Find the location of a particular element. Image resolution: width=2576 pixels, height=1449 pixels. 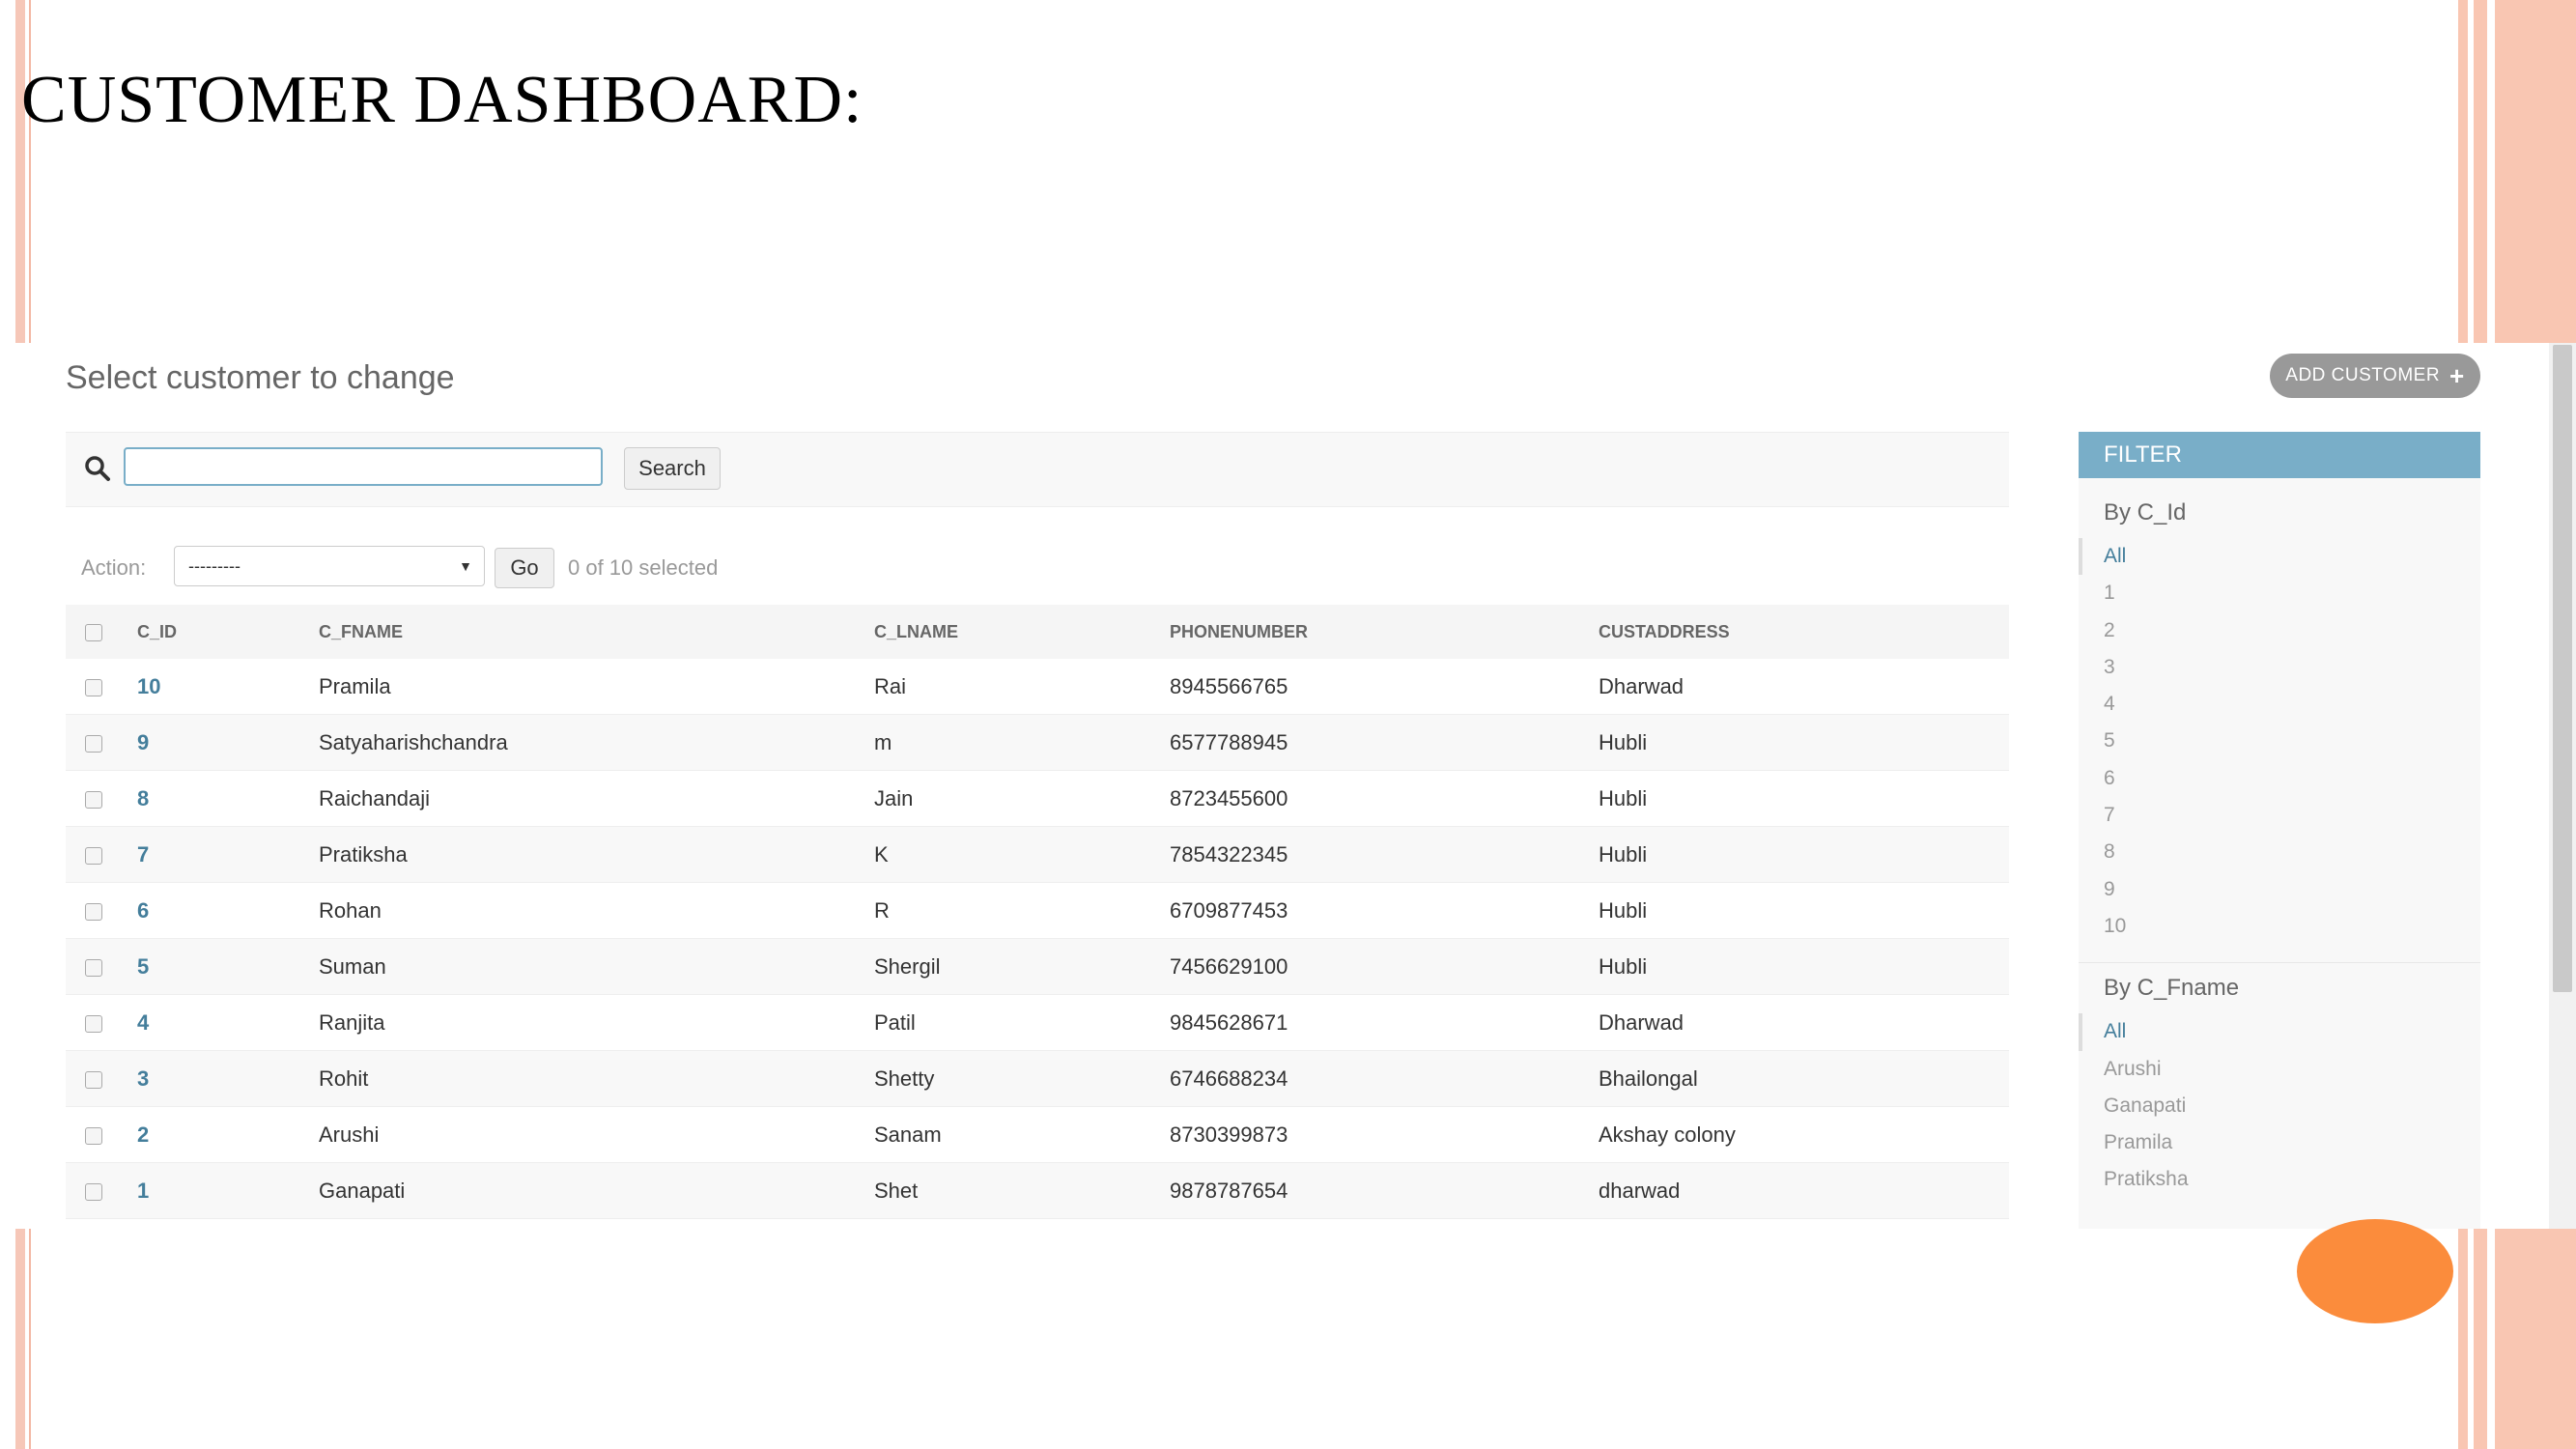

filter-item: Ganapati is located at coordinates (2279, 1106).